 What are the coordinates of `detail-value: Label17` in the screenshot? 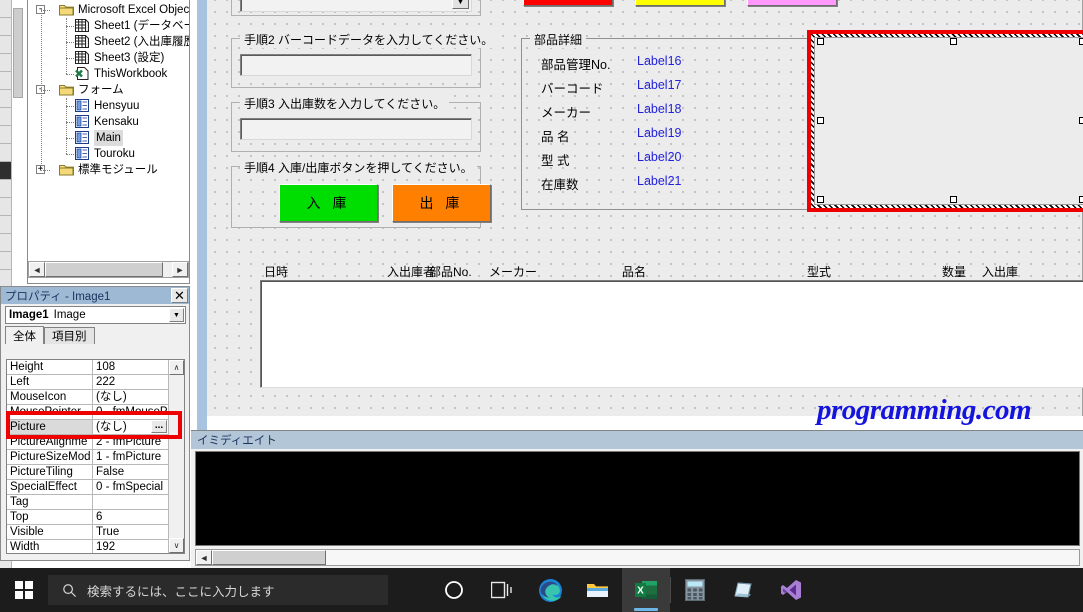 It's located at (659, 85).